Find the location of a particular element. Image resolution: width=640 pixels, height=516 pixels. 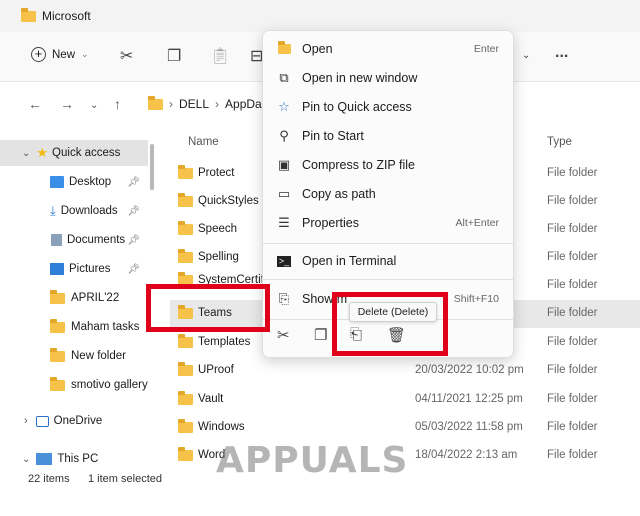

paste-icon: 📋︎ is located at coordinates (220, 56).